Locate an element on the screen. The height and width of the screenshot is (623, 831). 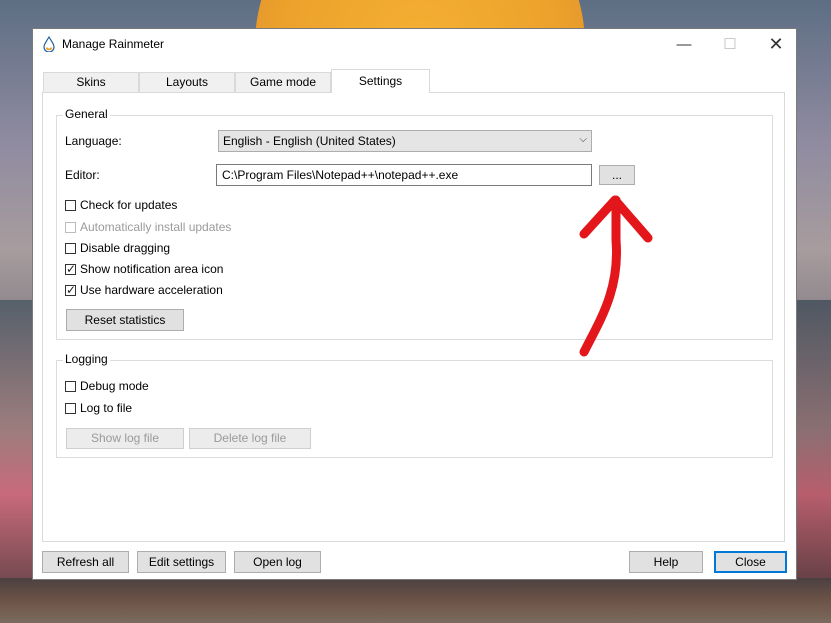
title-bar: Manage Rainmeter — ☐ ✕ is located at coordinates (414, 44).